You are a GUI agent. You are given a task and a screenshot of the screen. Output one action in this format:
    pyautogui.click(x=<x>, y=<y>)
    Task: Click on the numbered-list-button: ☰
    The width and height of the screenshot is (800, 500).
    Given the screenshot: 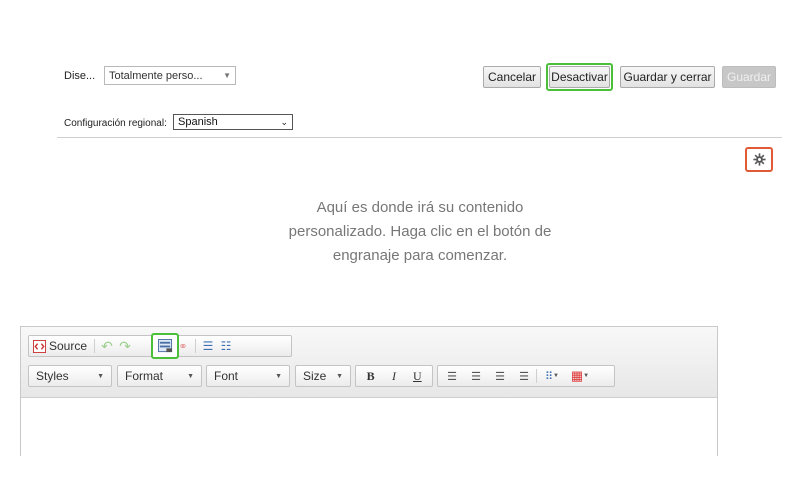 What is the action you would take?
    pyautogui.click(x=208, y=346)
    